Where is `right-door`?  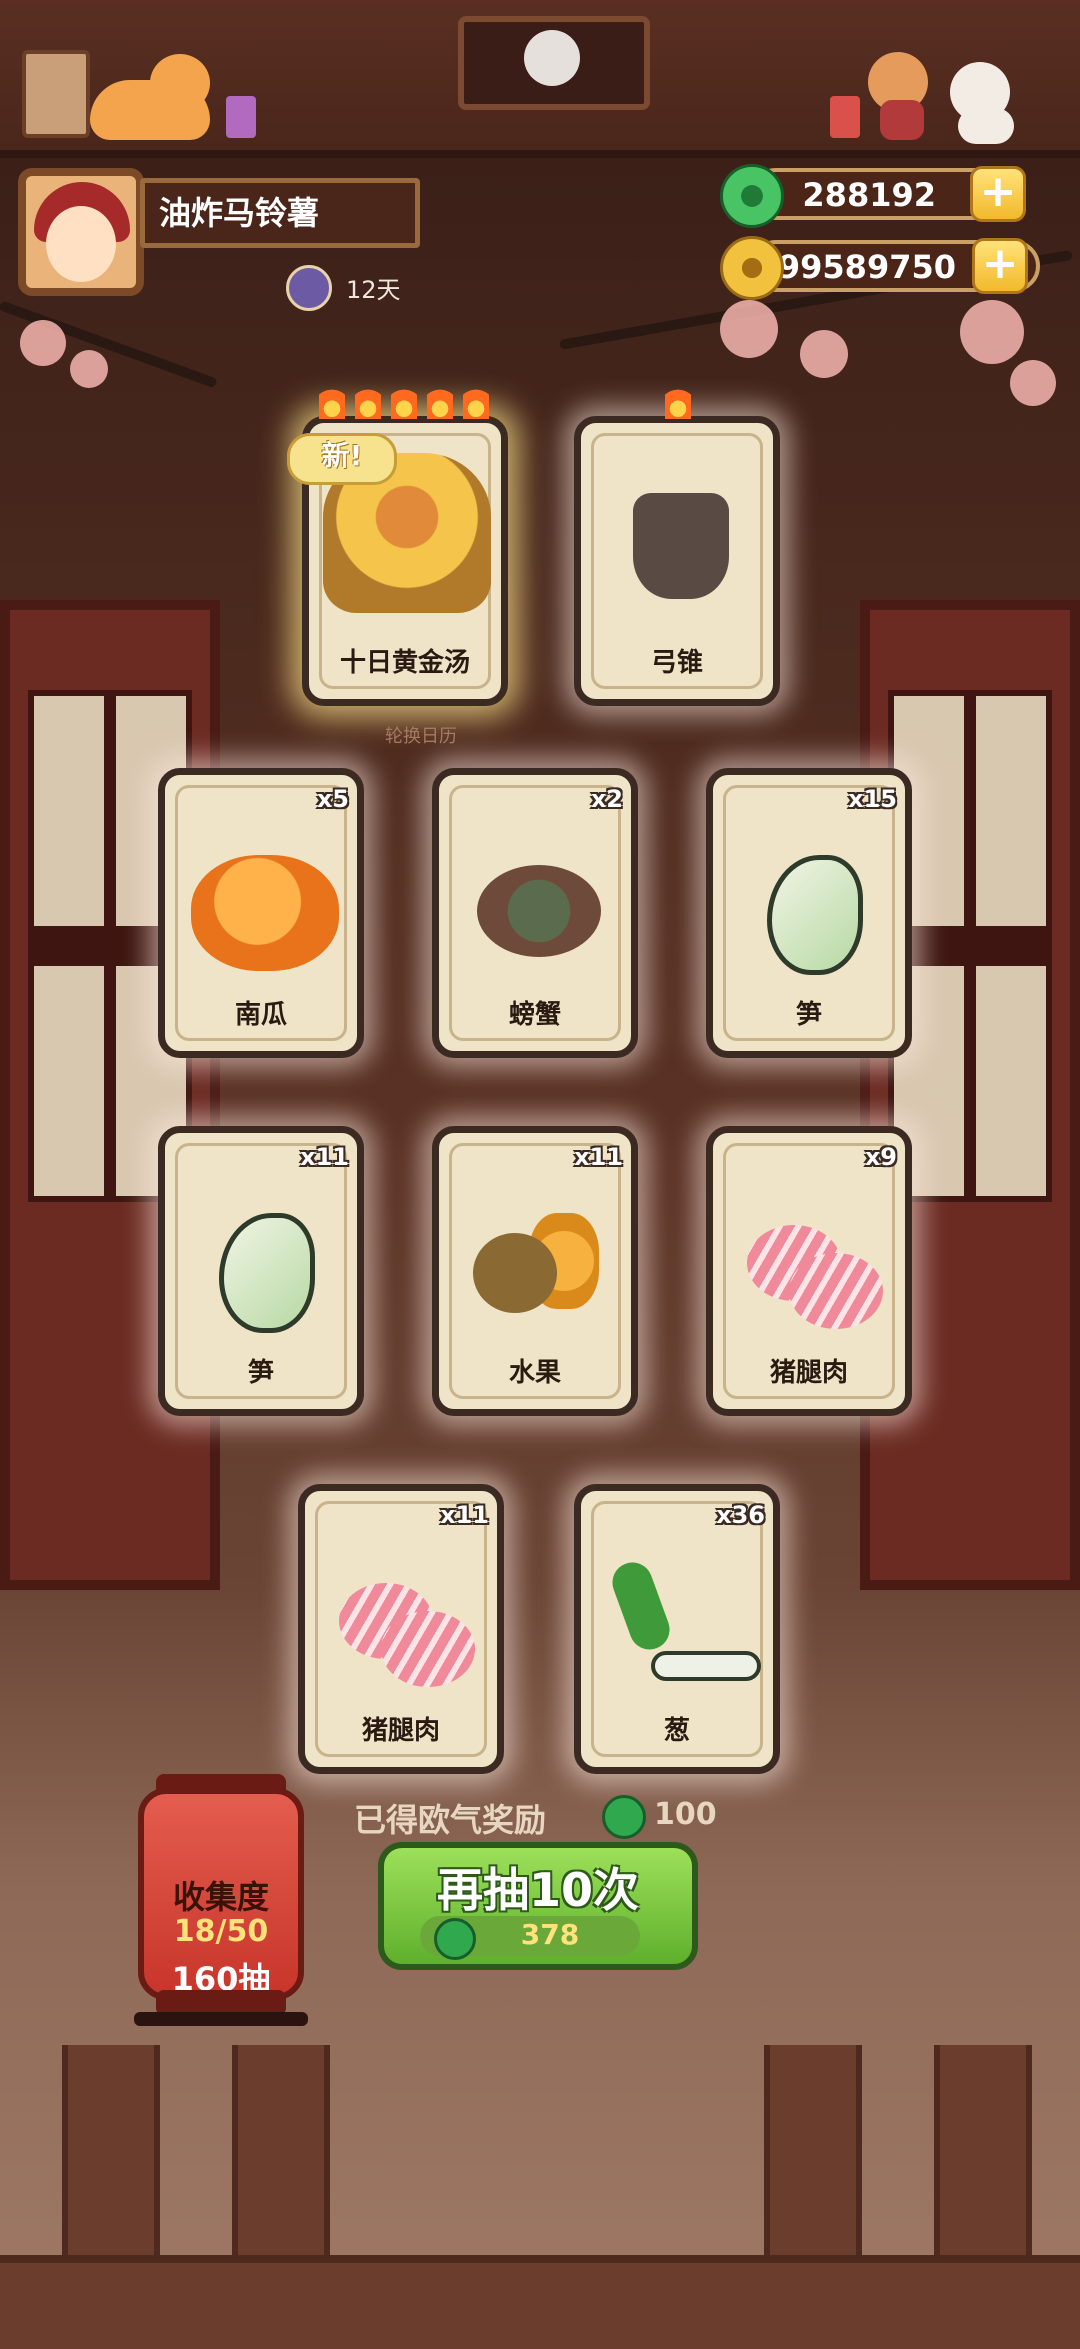 right-door is located at coordinates (970, 1095).